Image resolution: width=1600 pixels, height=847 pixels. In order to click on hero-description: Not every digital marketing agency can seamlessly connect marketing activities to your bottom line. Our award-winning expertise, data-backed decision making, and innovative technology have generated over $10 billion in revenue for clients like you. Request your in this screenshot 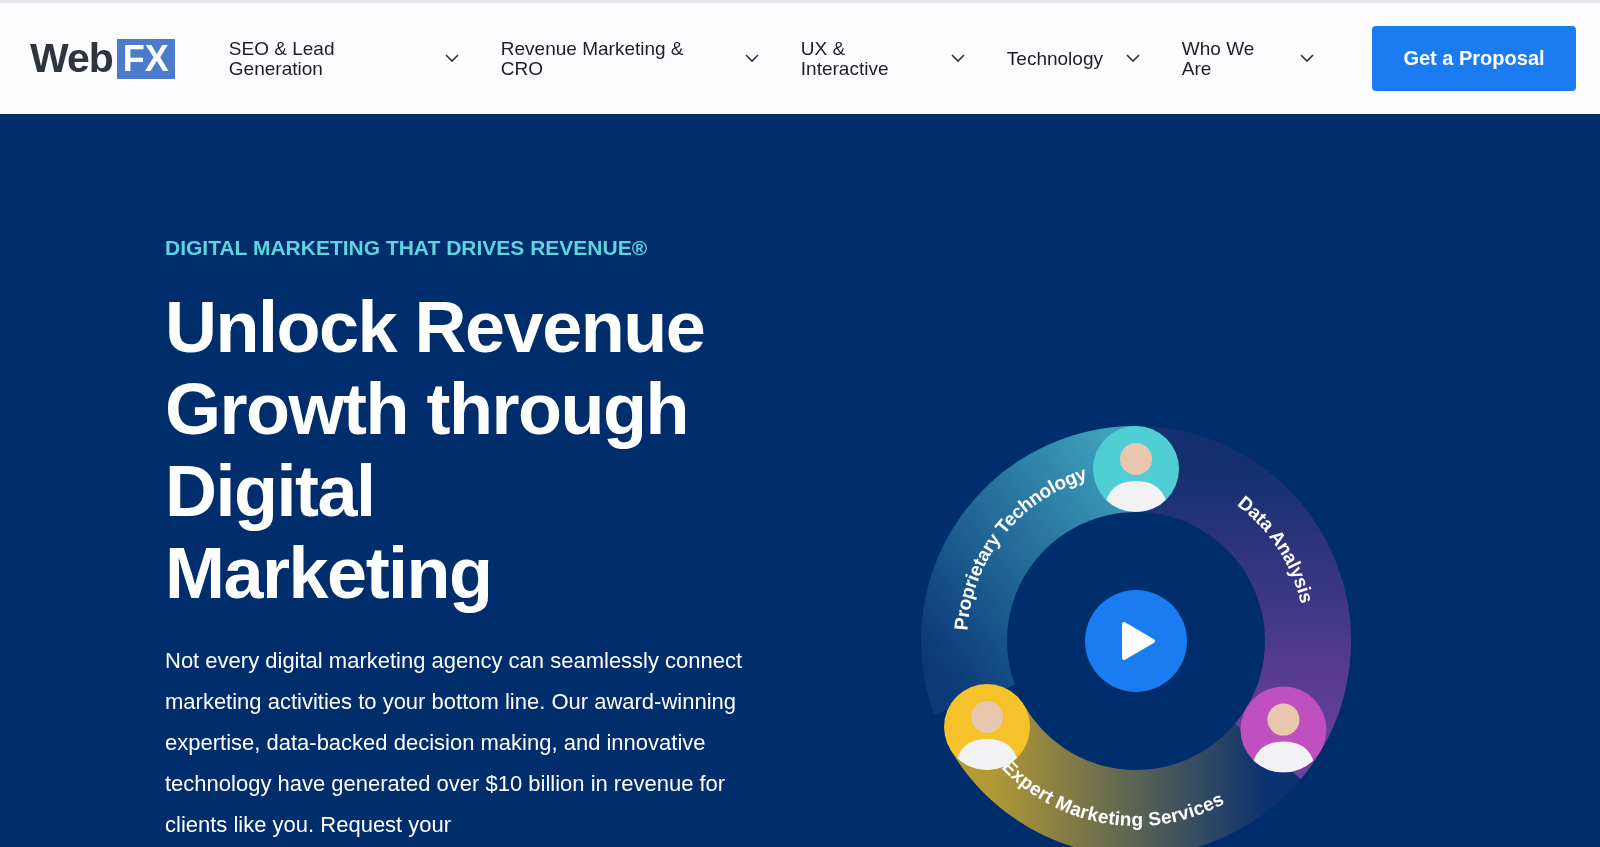, I will do `click(454, 743)`.